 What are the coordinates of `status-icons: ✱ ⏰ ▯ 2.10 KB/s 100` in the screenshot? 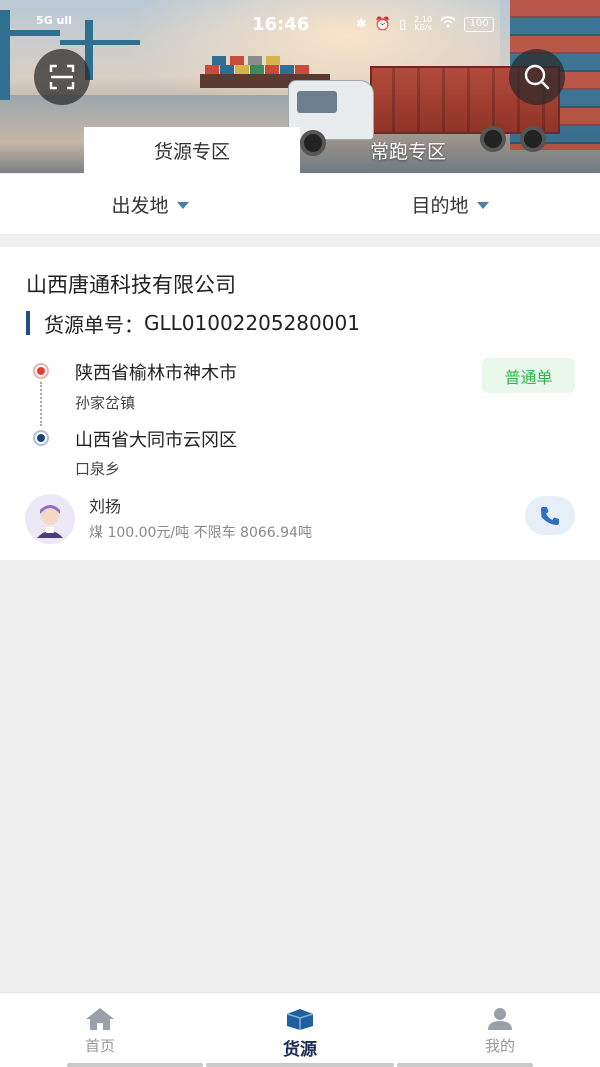 It's located at (425, 24).